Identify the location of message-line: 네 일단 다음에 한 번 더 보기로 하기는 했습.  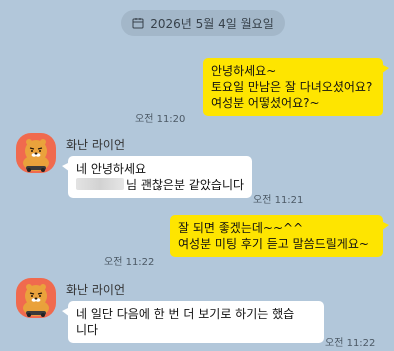
(185, 314).